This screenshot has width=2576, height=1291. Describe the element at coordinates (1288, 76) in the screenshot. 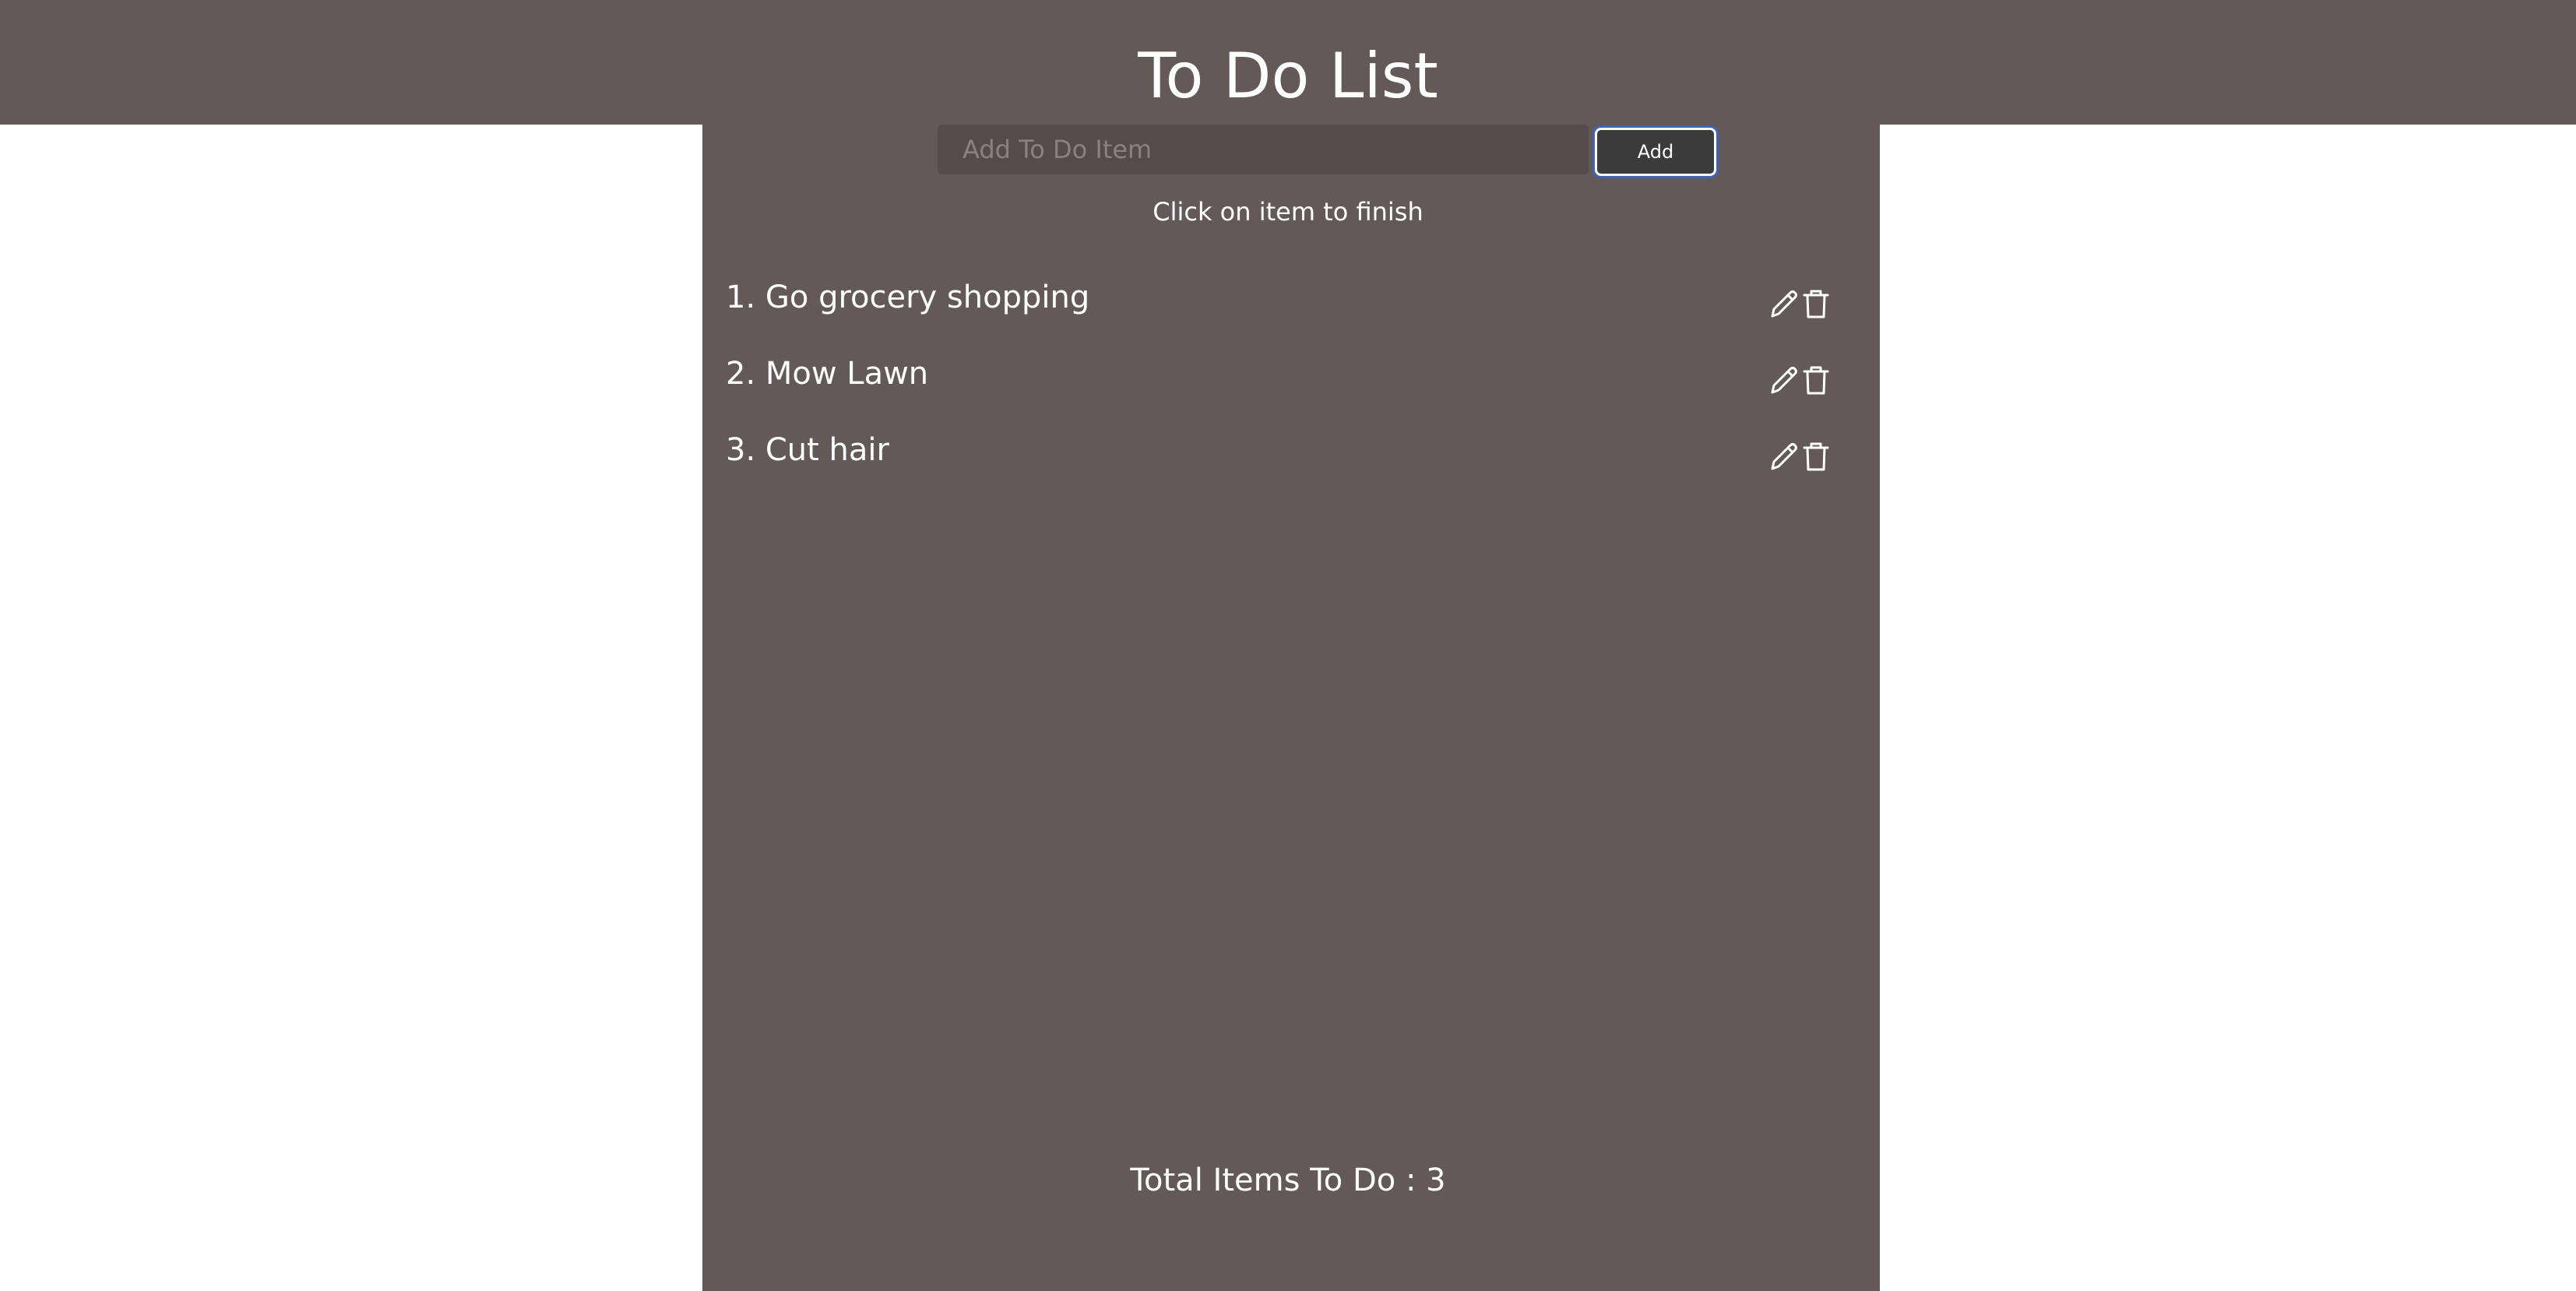

I see `page-title: To Do List` at that location.